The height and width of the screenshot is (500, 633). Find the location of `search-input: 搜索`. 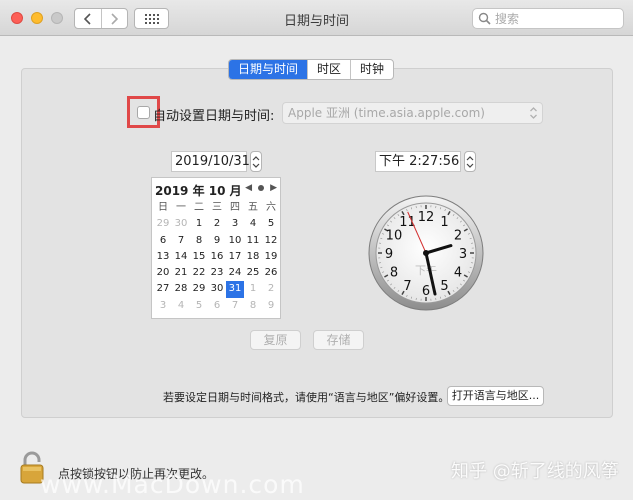

search-input: 搜索 is located at coordinates (548, 18).